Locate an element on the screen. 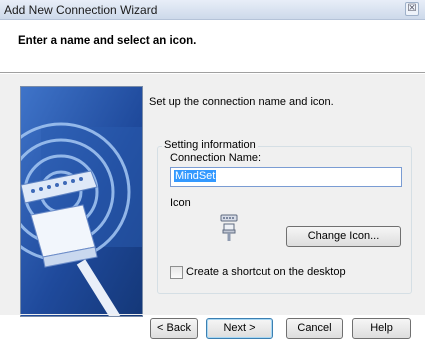 Image resolution: width=425 pixels, height=347 pixels. next-button: Next > is located at coordinates (239, 328).